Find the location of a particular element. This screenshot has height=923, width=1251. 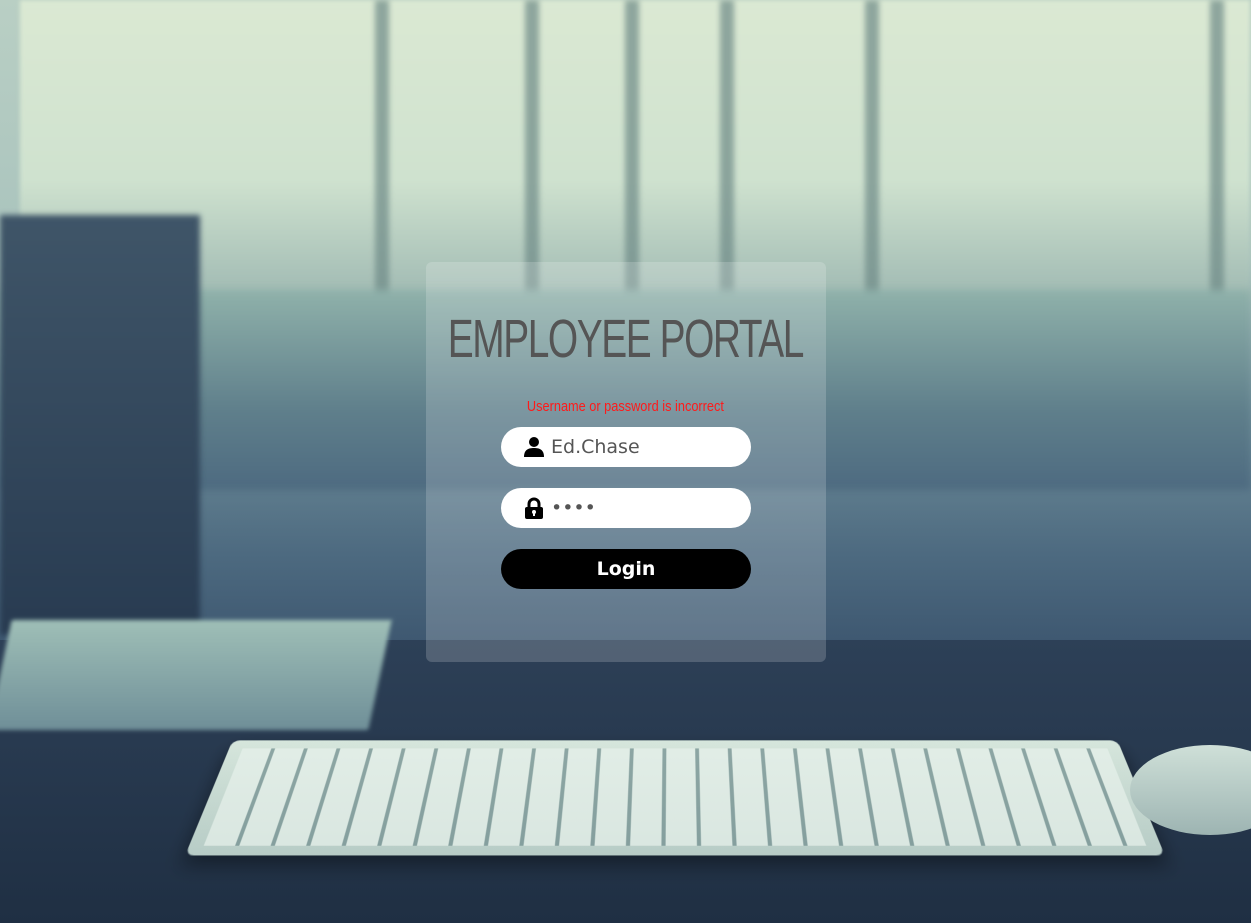

background-laptop-base is located at coordinates (196, 675).